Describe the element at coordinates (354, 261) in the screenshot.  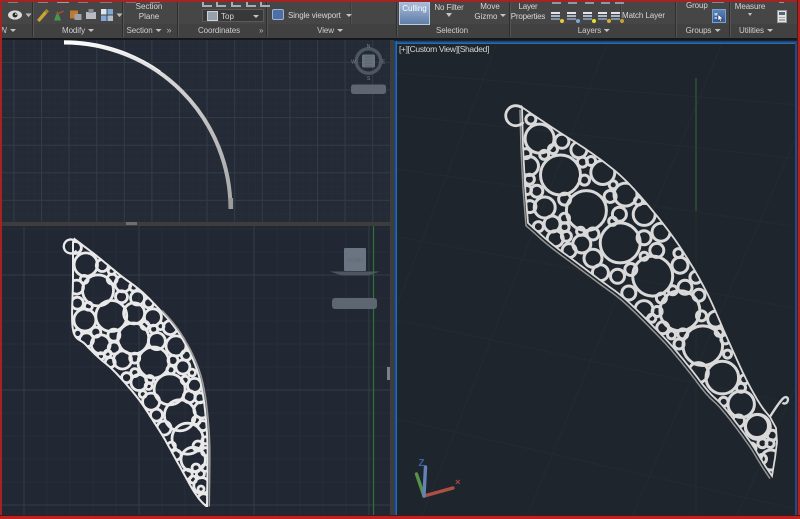
I see `svg-text: FRONT` at that location.